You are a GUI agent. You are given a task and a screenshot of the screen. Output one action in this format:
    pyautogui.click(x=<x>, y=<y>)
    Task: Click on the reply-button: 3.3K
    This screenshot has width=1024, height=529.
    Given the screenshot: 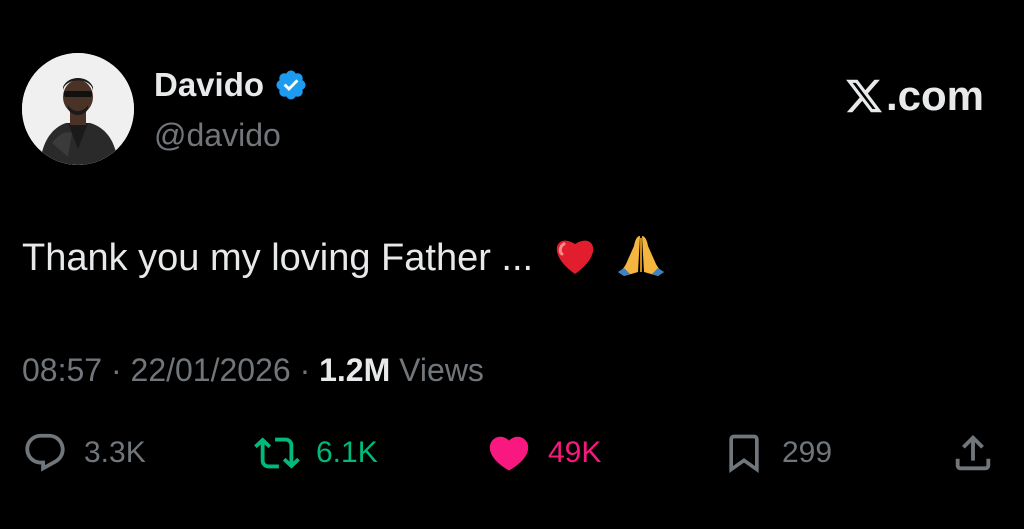 What is the action you would take?
    pyautogui.click(x=84, y=453)
    